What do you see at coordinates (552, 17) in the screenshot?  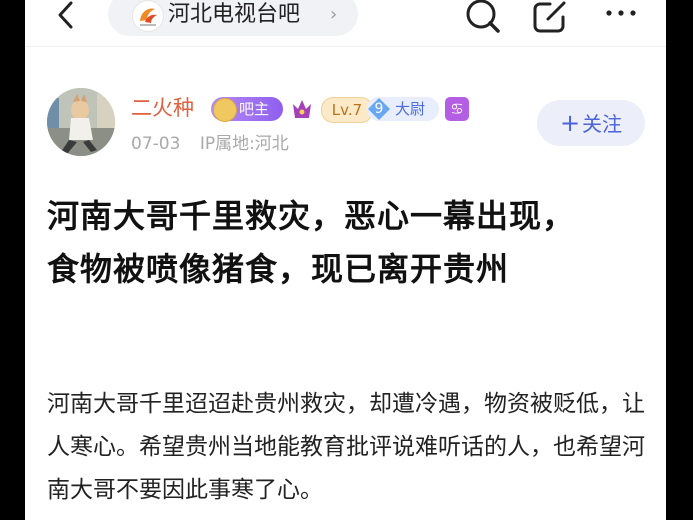 I see `edit-icon` at bounding box center [552, 17].